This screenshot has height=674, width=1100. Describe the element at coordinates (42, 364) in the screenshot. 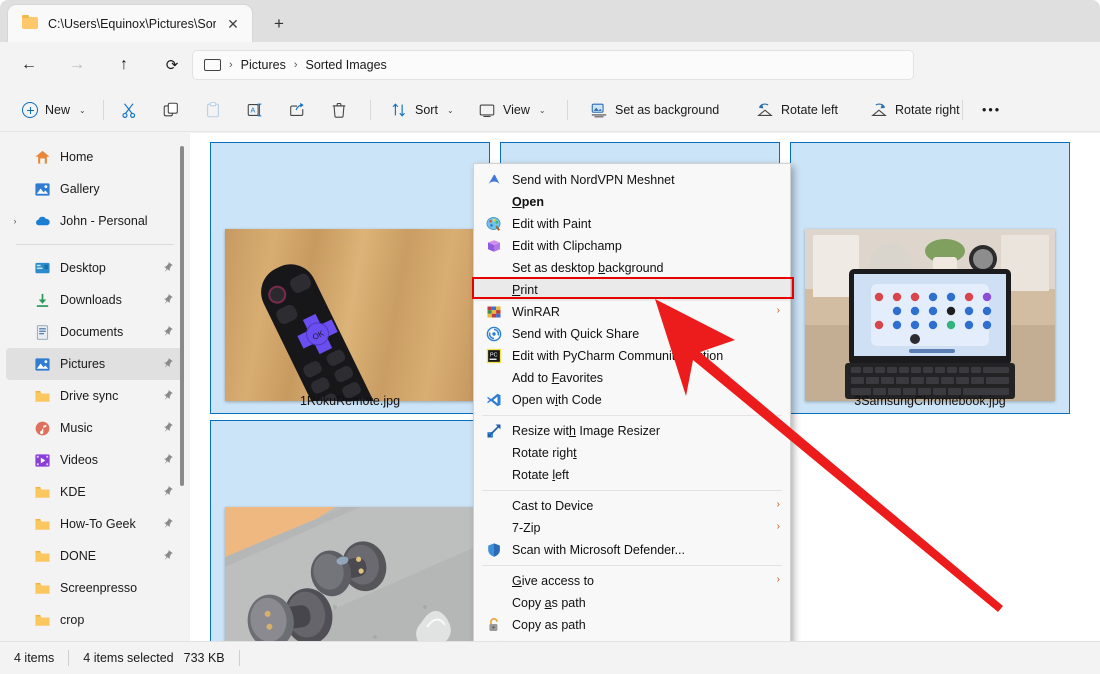

I see `pictures-icon` at that location.